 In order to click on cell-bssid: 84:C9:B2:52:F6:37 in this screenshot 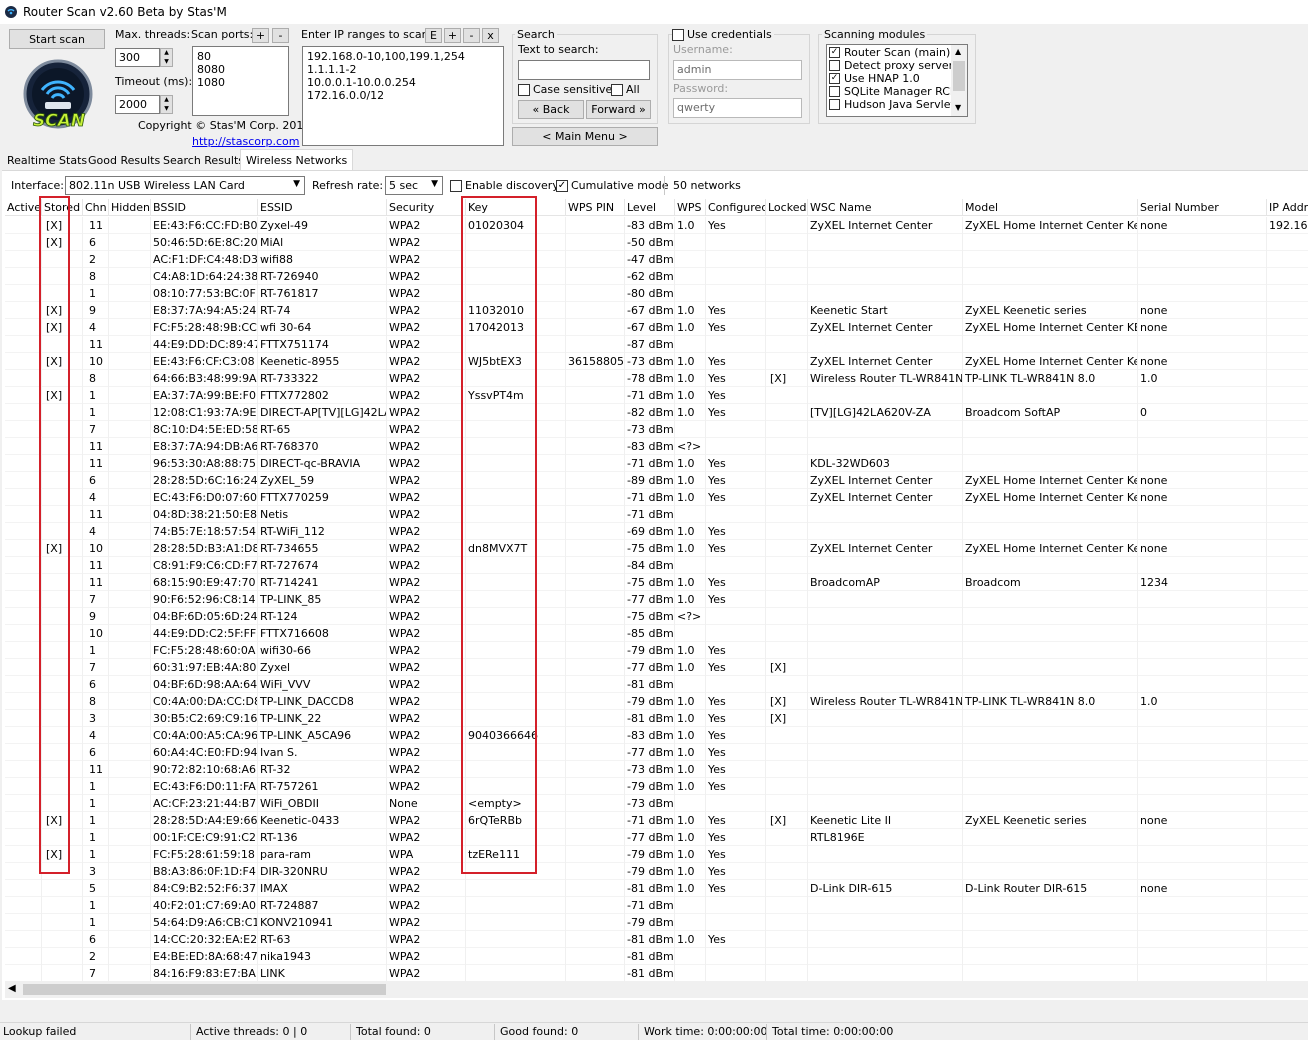, I will do `click(204, 888)`.